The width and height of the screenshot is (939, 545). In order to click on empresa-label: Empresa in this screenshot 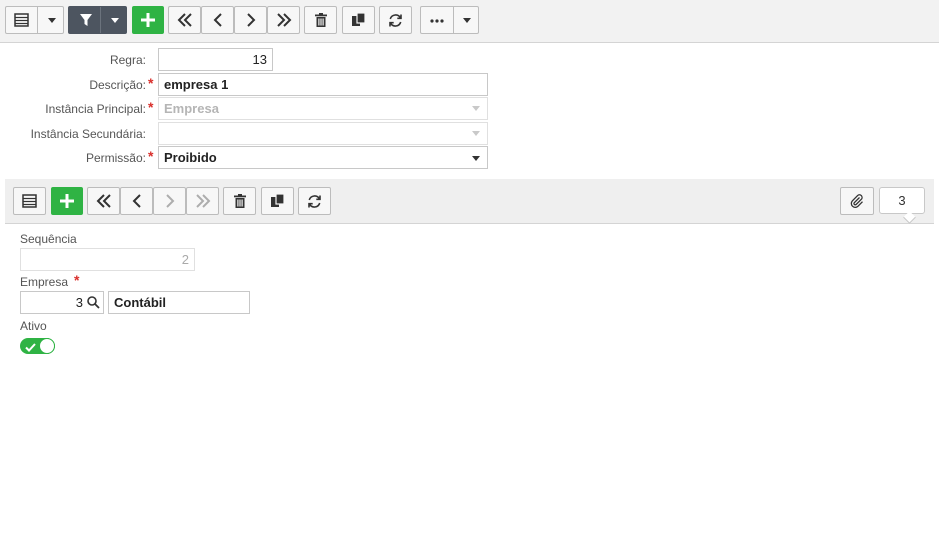, I will do `click(44, 282)`.